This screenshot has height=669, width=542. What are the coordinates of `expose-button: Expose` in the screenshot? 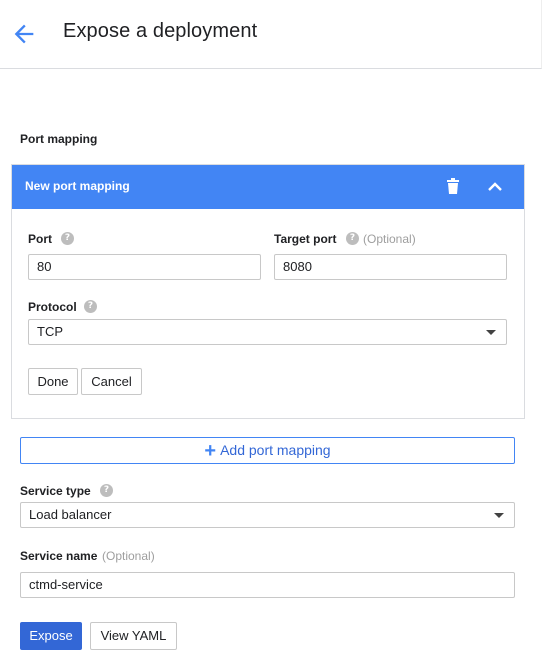 It's located at (51, 636).